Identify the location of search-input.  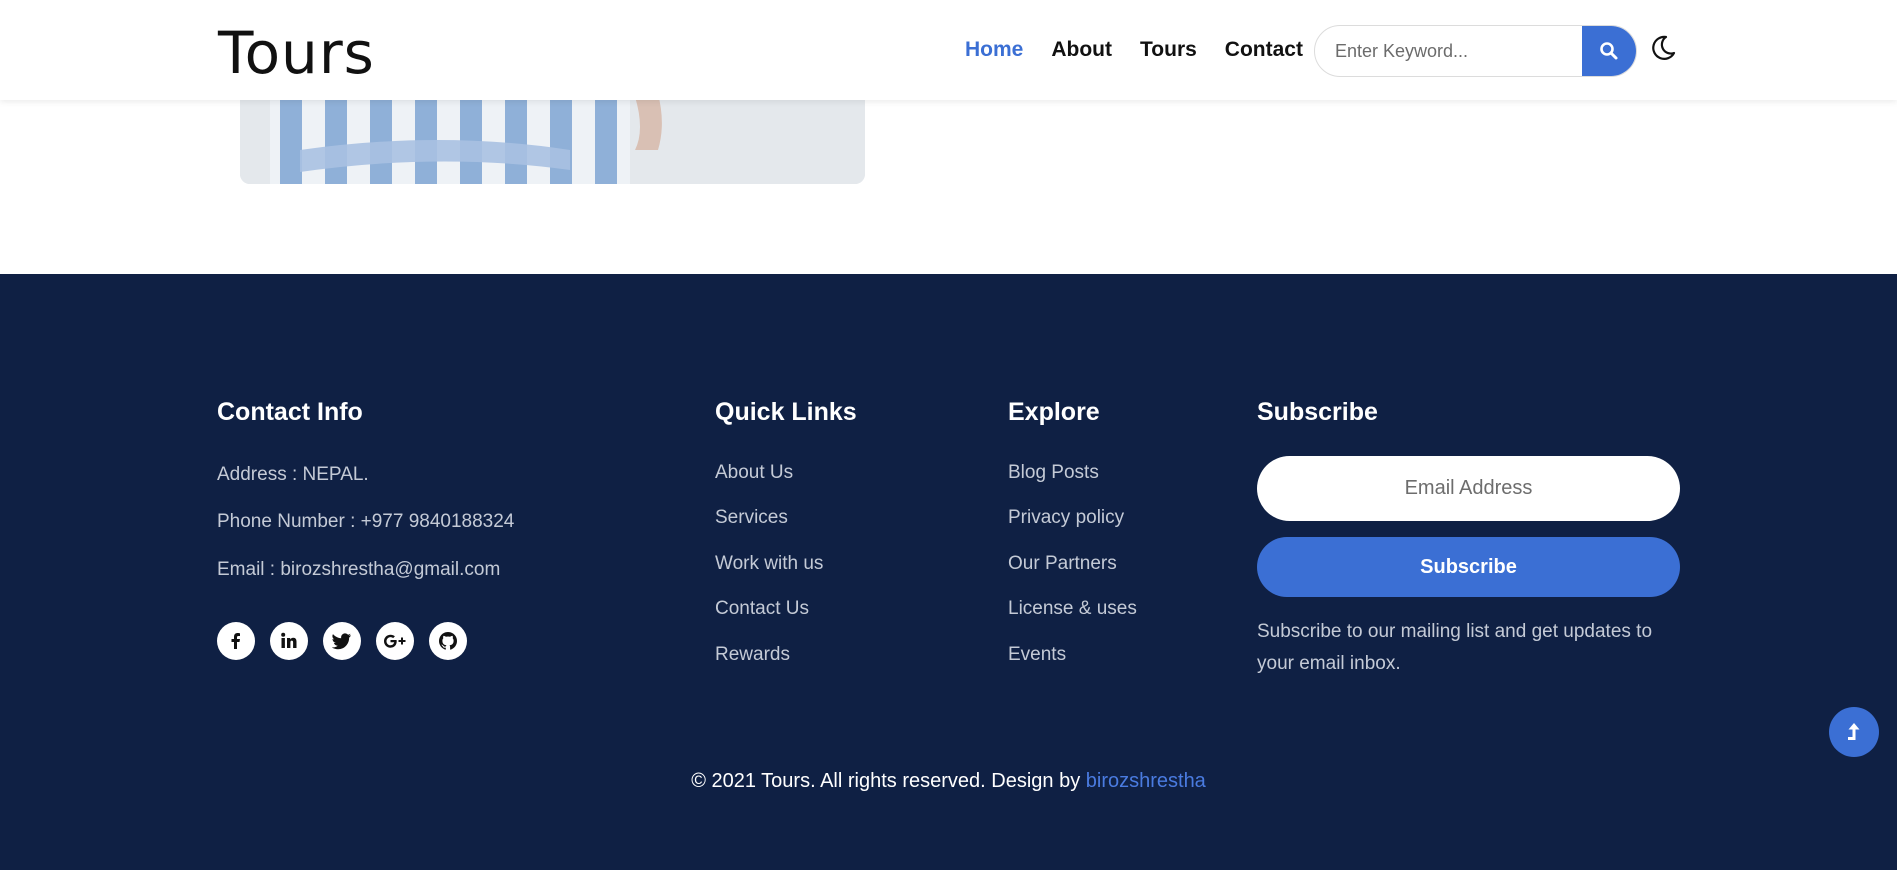
(1448, 51).